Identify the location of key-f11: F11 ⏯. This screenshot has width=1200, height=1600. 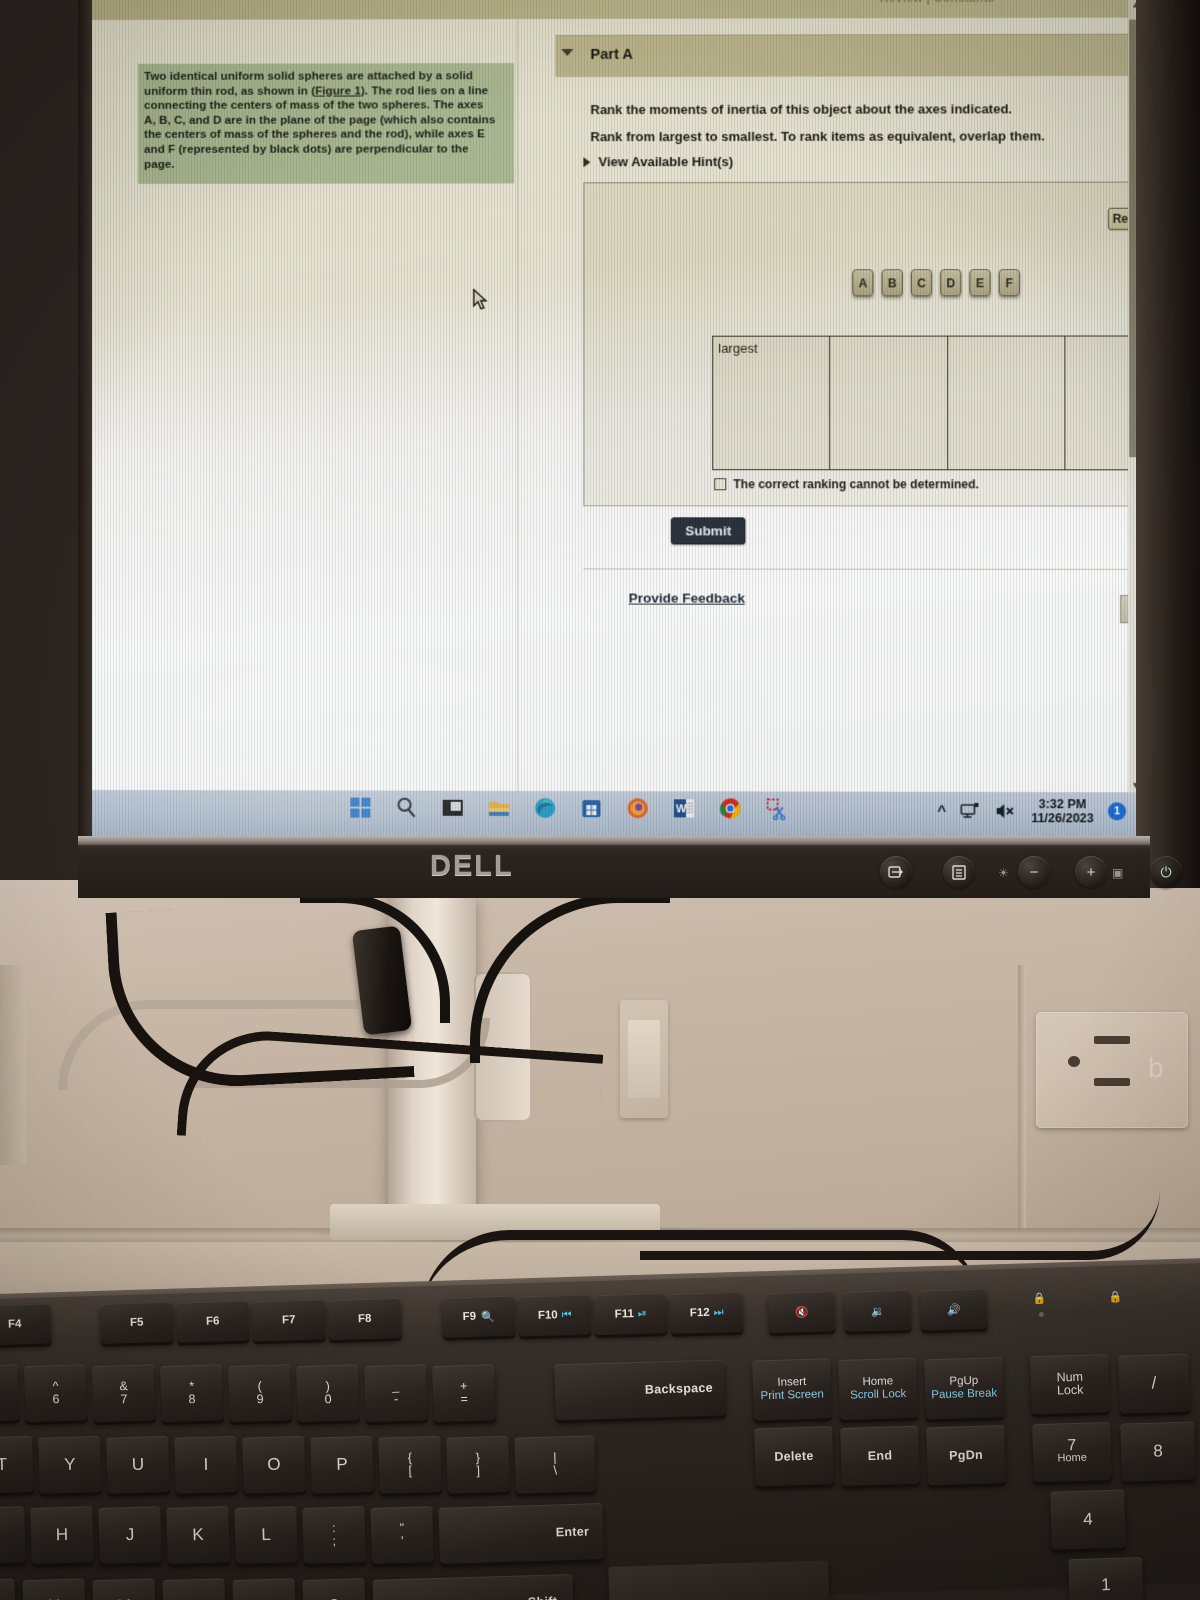
(631, 1314).